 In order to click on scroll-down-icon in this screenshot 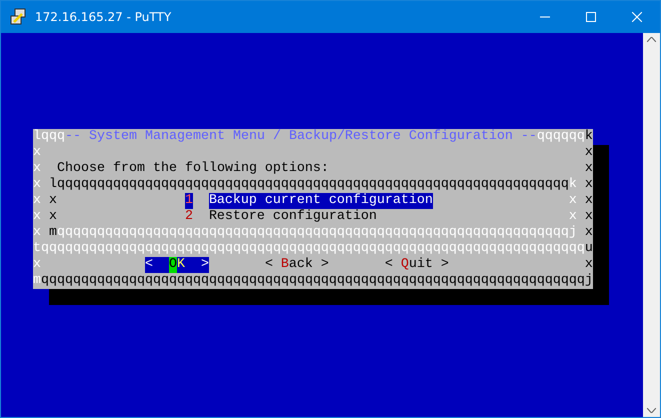, I will do `click(651, 410)`.